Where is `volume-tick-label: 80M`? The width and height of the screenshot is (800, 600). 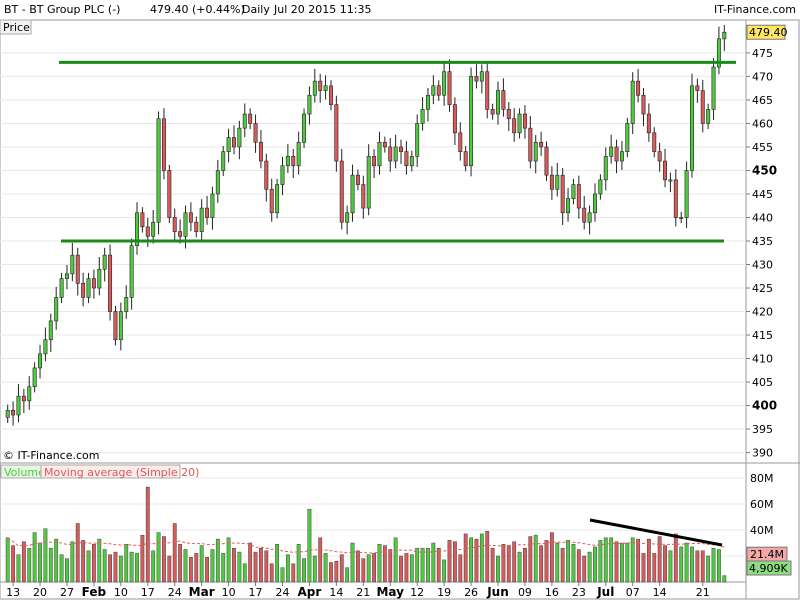 volume-tick-label: 80M is located at coordinates (762, 478).